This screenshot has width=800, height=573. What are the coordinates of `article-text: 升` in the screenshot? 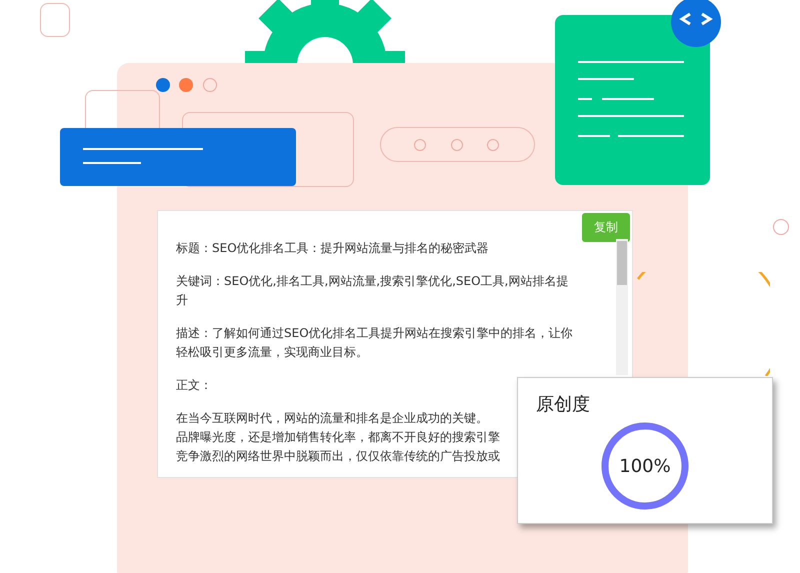 It's located at (182, 300).